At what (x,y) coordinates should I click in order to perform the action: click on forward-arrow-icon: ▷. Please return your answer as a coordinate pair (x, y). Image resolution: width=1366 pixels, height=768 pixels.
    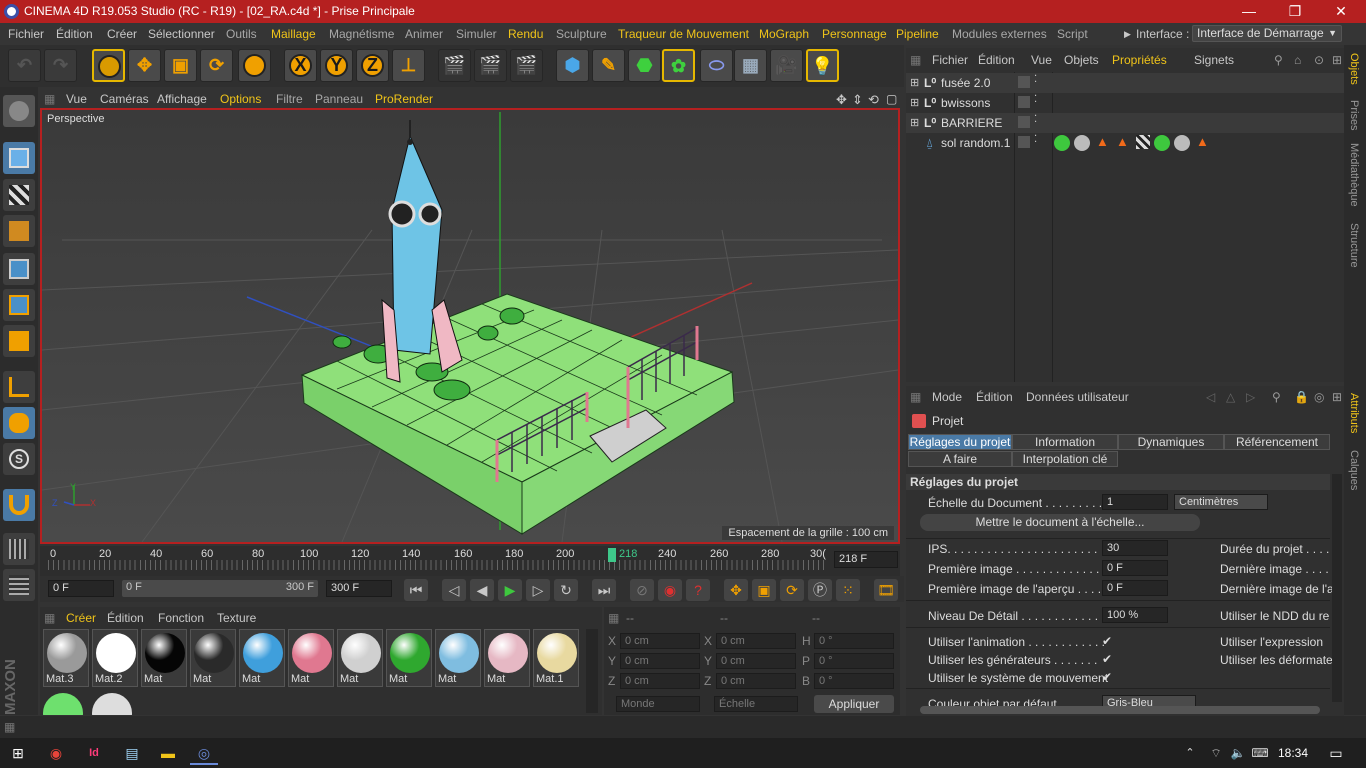
    Looking at the image, I should click on (1250, 397).